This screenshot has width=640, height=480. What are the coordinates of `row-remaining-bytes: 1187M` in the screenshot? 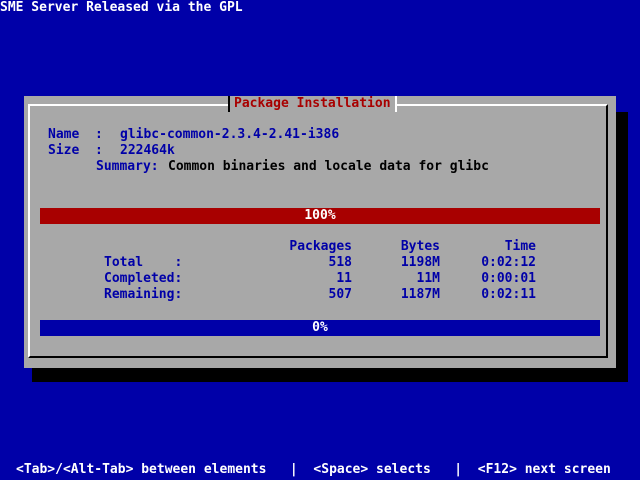 It's located at (420, 294).